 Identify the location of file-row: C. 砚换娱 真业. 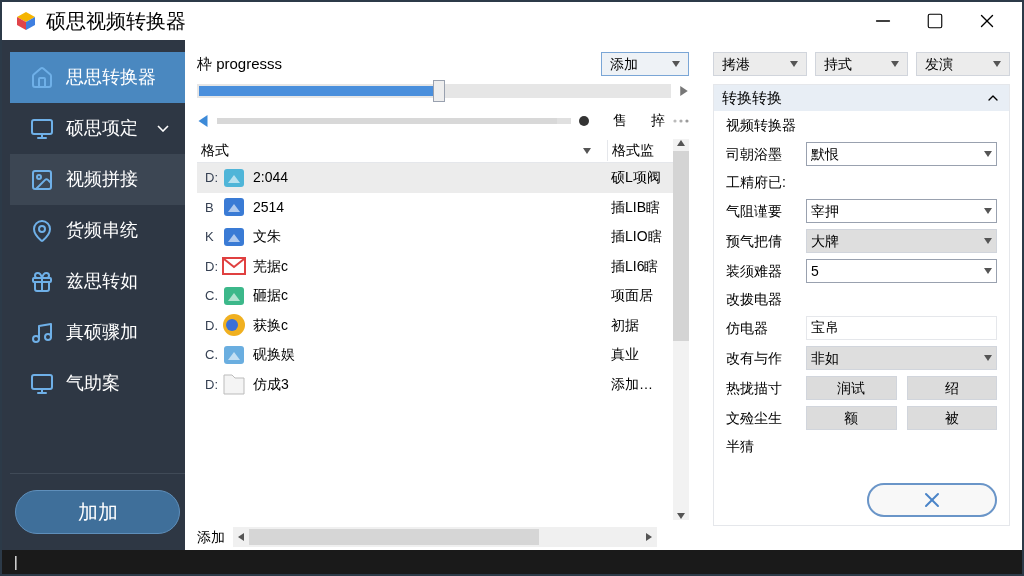
(435, 355).